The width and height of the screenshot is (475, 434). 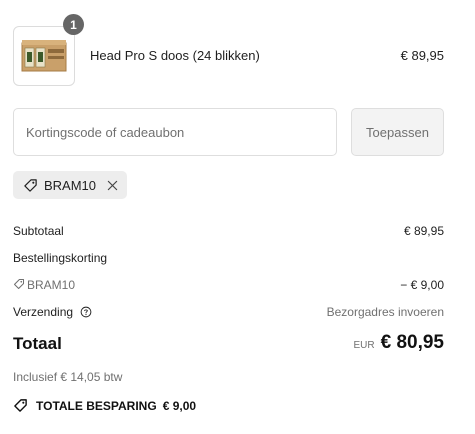 I want to click on order-discount-row: Bestellingskorting, so click(x=228, y=258).